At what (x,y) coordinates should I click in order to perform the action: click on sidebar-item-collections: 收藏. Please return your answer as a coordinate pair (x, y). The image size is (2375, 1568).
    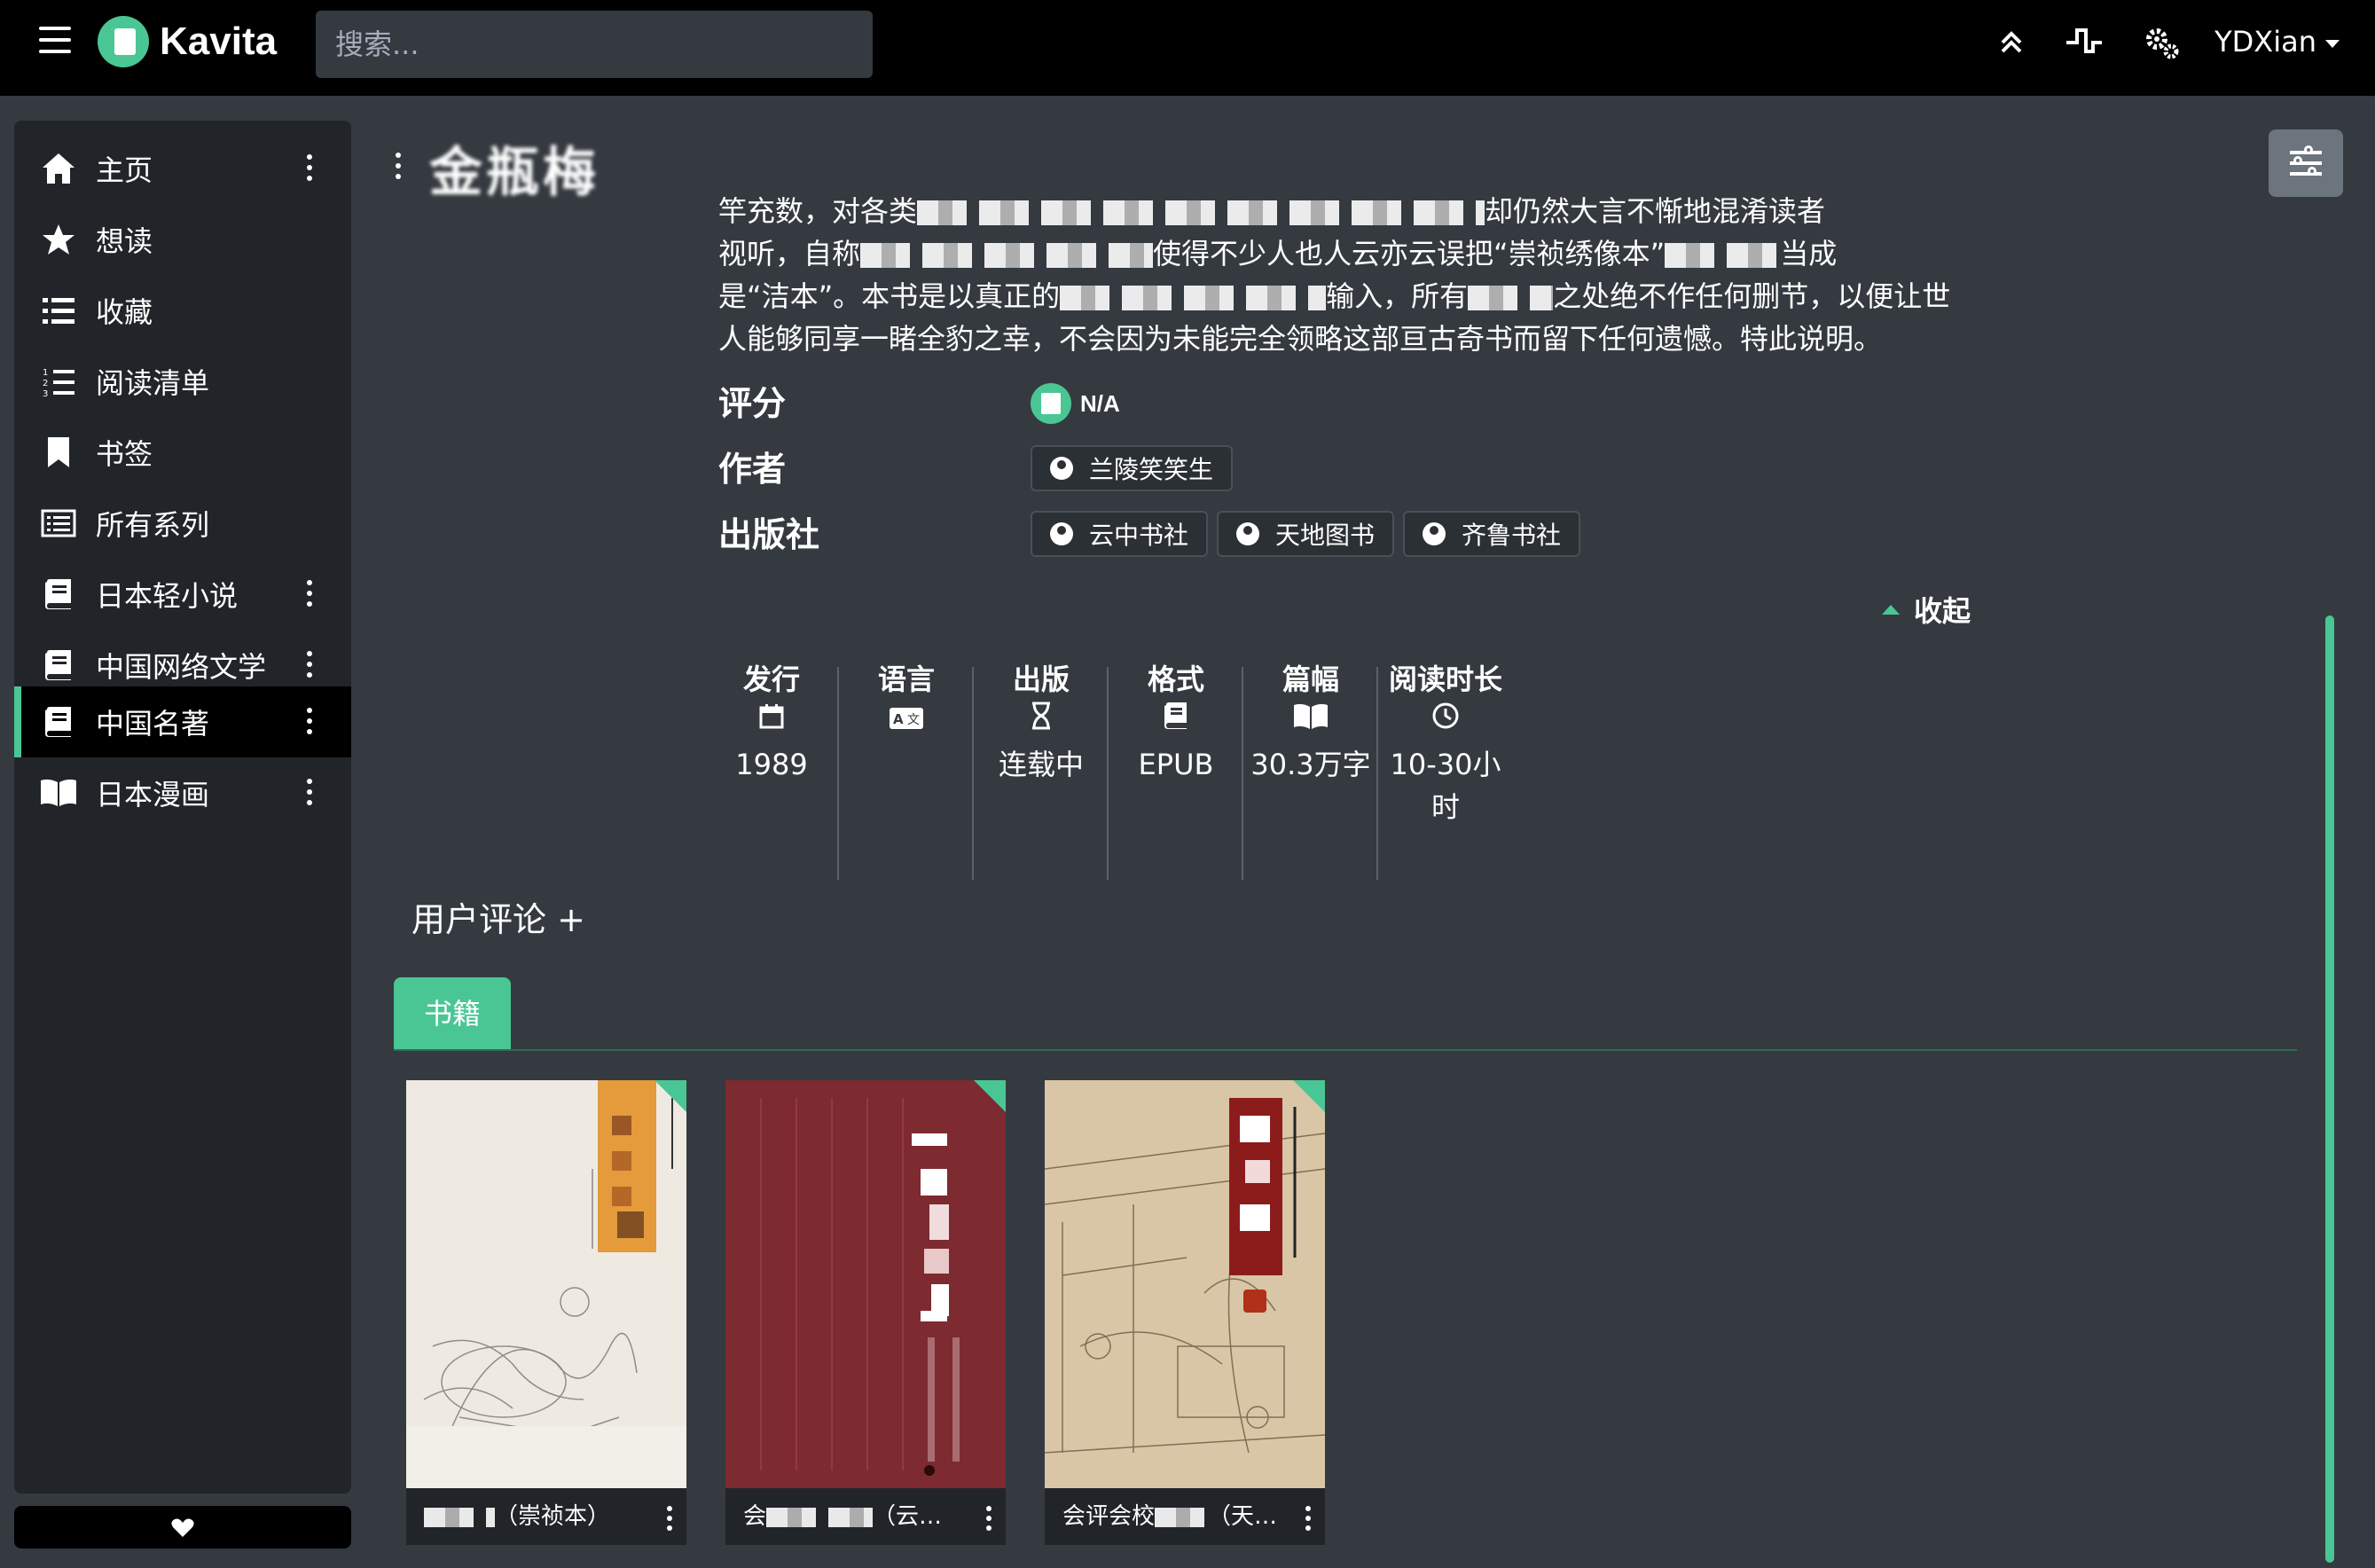
    Looking at the image, I should click on (182, 310).